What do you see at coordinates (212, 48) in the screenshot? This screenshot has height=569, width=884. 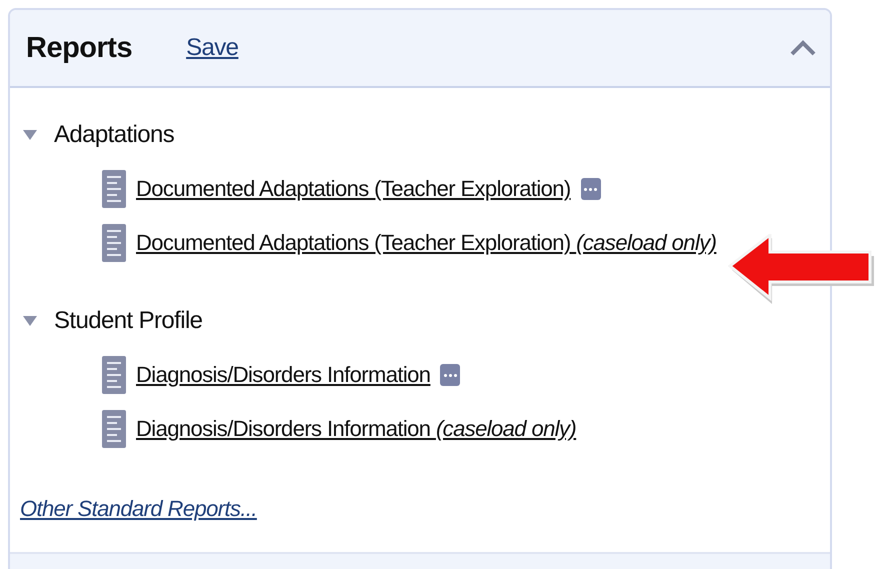 I see `save-link: Save` at bounding box center [212, 48].